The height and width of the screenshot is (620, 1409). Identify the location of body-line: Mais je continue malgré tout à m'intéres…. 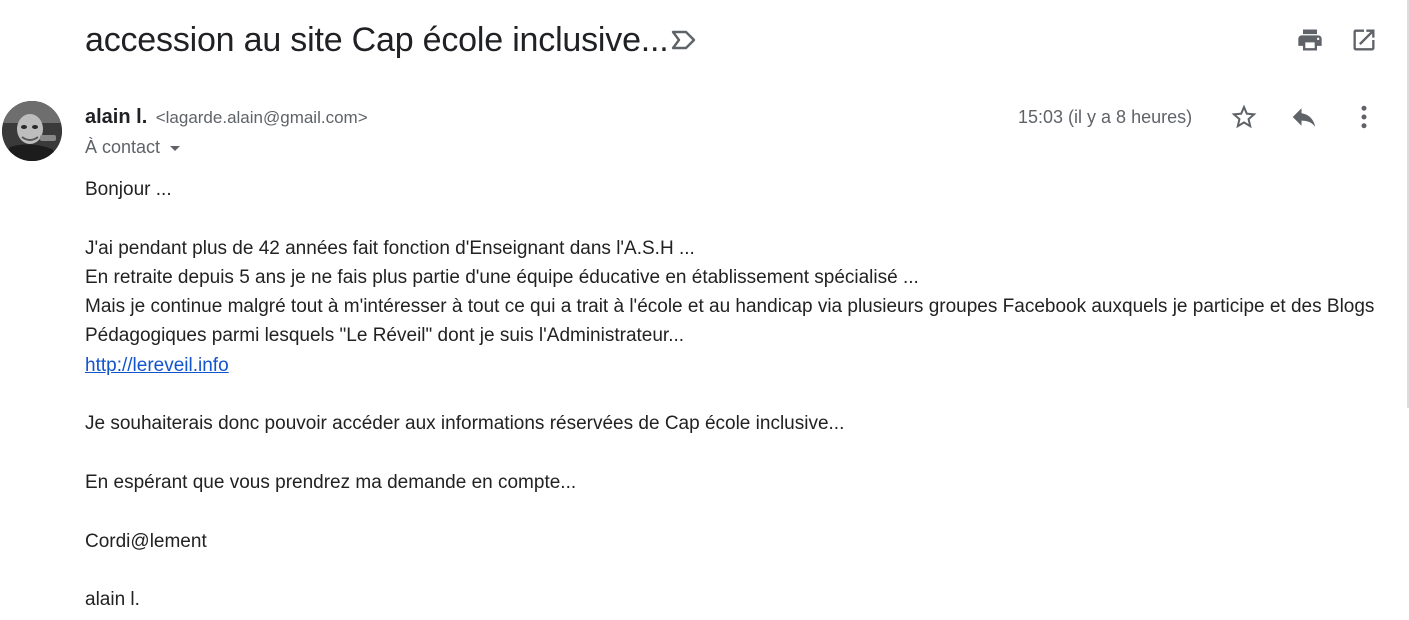
(730, 321).